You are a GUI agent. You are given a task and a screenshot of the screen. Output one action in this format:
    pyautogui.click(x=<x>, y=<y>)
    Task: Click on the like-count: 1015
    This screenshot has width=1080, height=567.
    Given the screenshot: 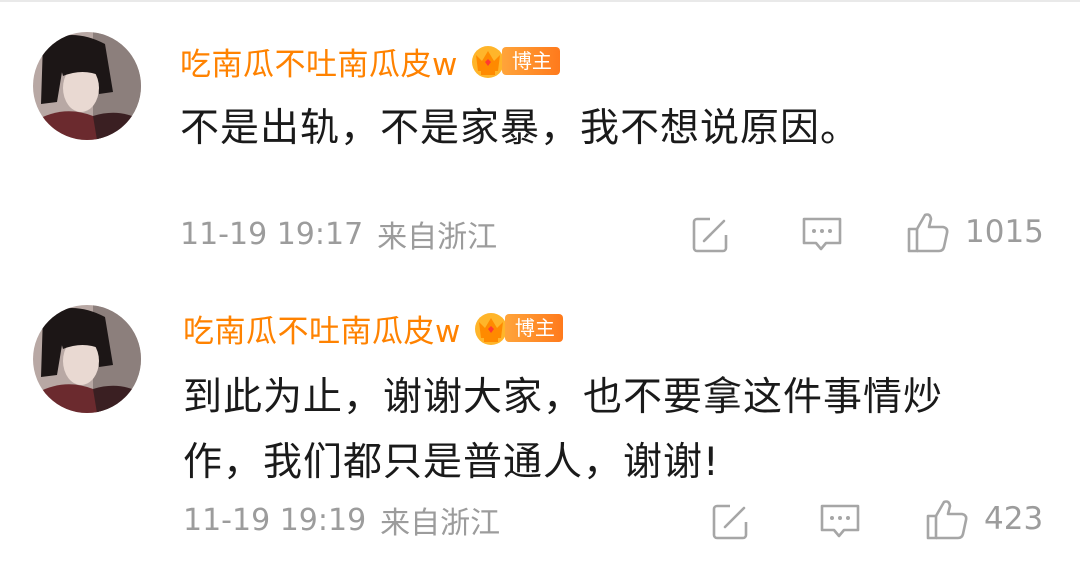 What is the action you would take?
    pyautogui.click(x=1004, y=232)
    